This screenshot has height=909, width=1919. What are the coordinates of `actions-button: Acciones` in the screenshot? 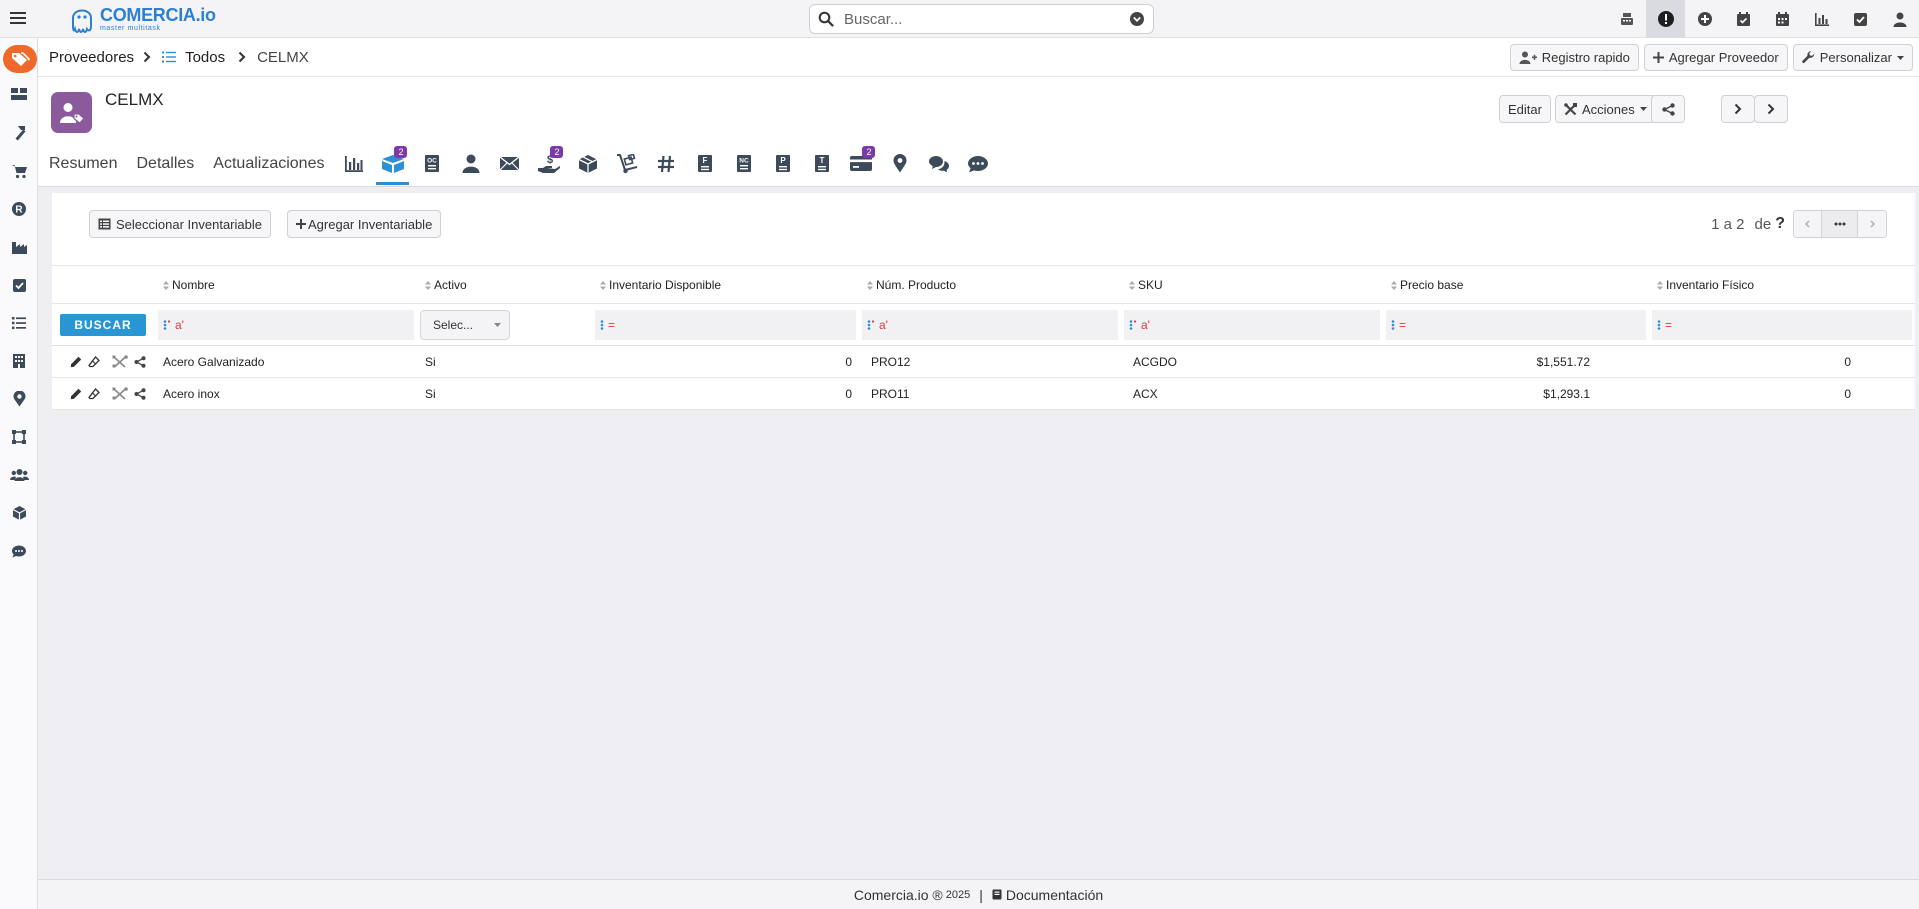 It's located at (1605, 109).